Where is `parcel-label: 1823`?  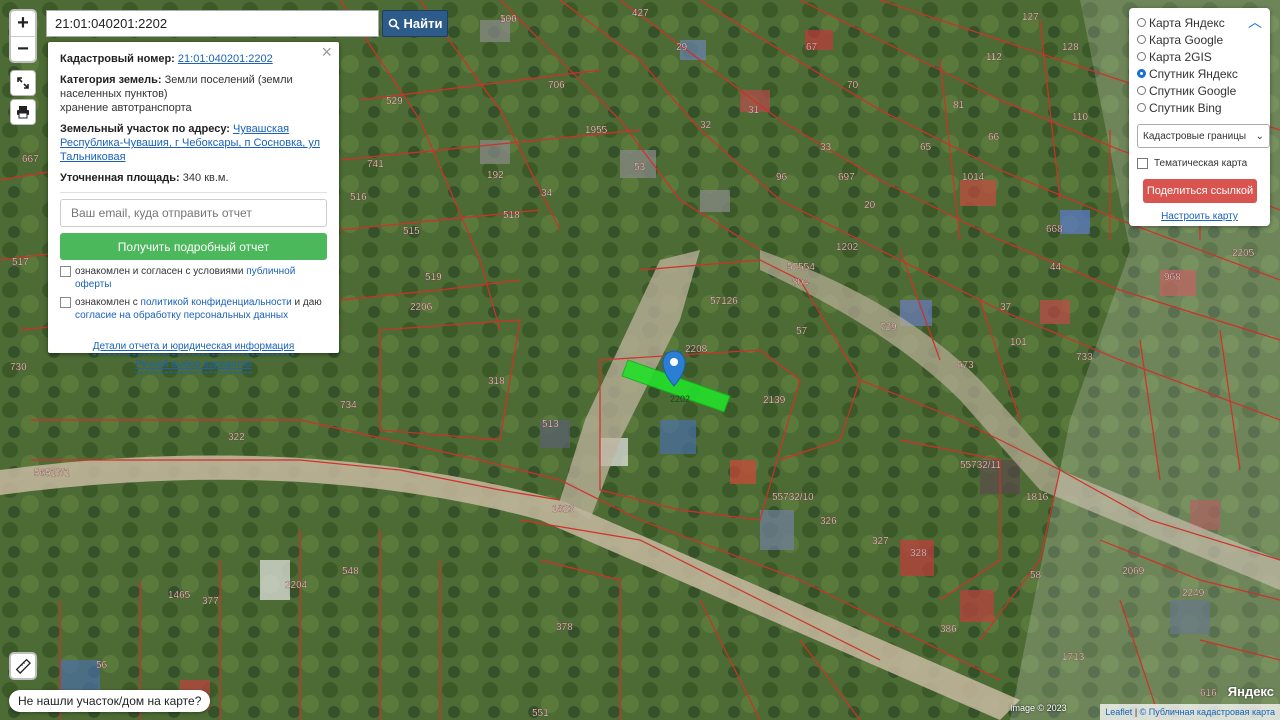 parcel-label: 1823 is located at coordinates (563, 509).